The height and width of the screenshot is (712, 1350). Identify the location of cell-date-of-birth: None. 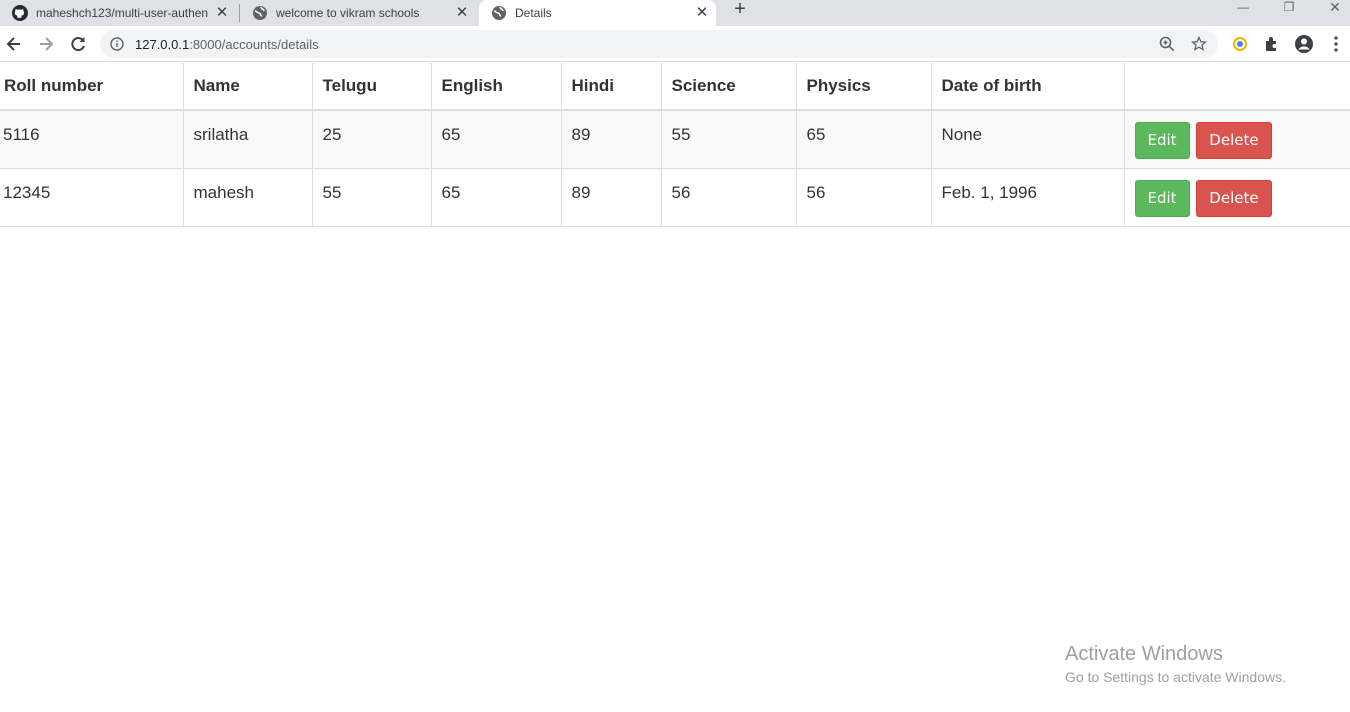
(1028, 139).